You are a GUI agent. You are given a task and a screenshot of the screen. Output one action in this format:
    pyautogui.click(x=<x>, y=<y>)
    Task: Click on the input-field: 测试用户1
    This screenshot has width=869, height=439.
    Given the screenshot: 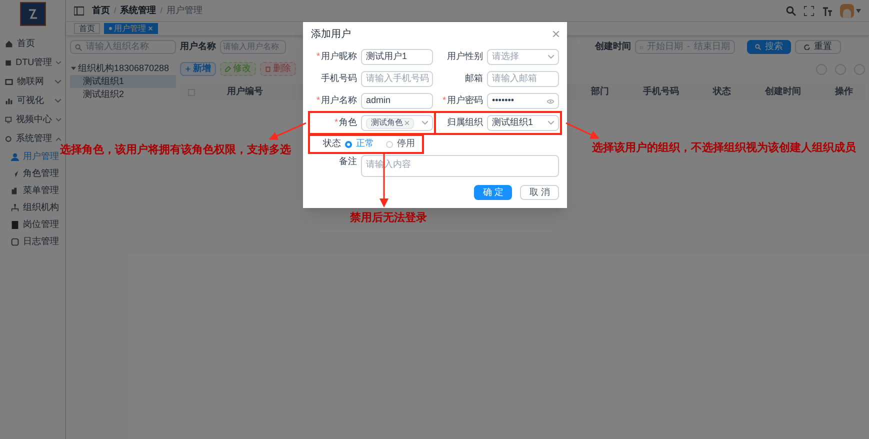 What is the action you would take?
    pyautogui.click(x=397, y=57)
    